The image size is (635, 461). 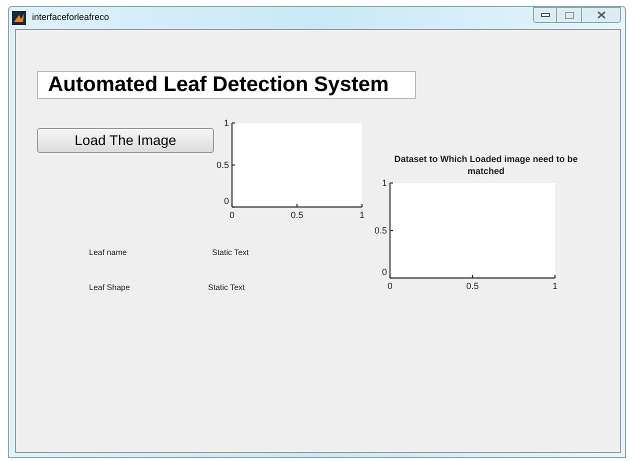 I want to click on window-title: interfaceforleafreco, so click(x=71, y=17).